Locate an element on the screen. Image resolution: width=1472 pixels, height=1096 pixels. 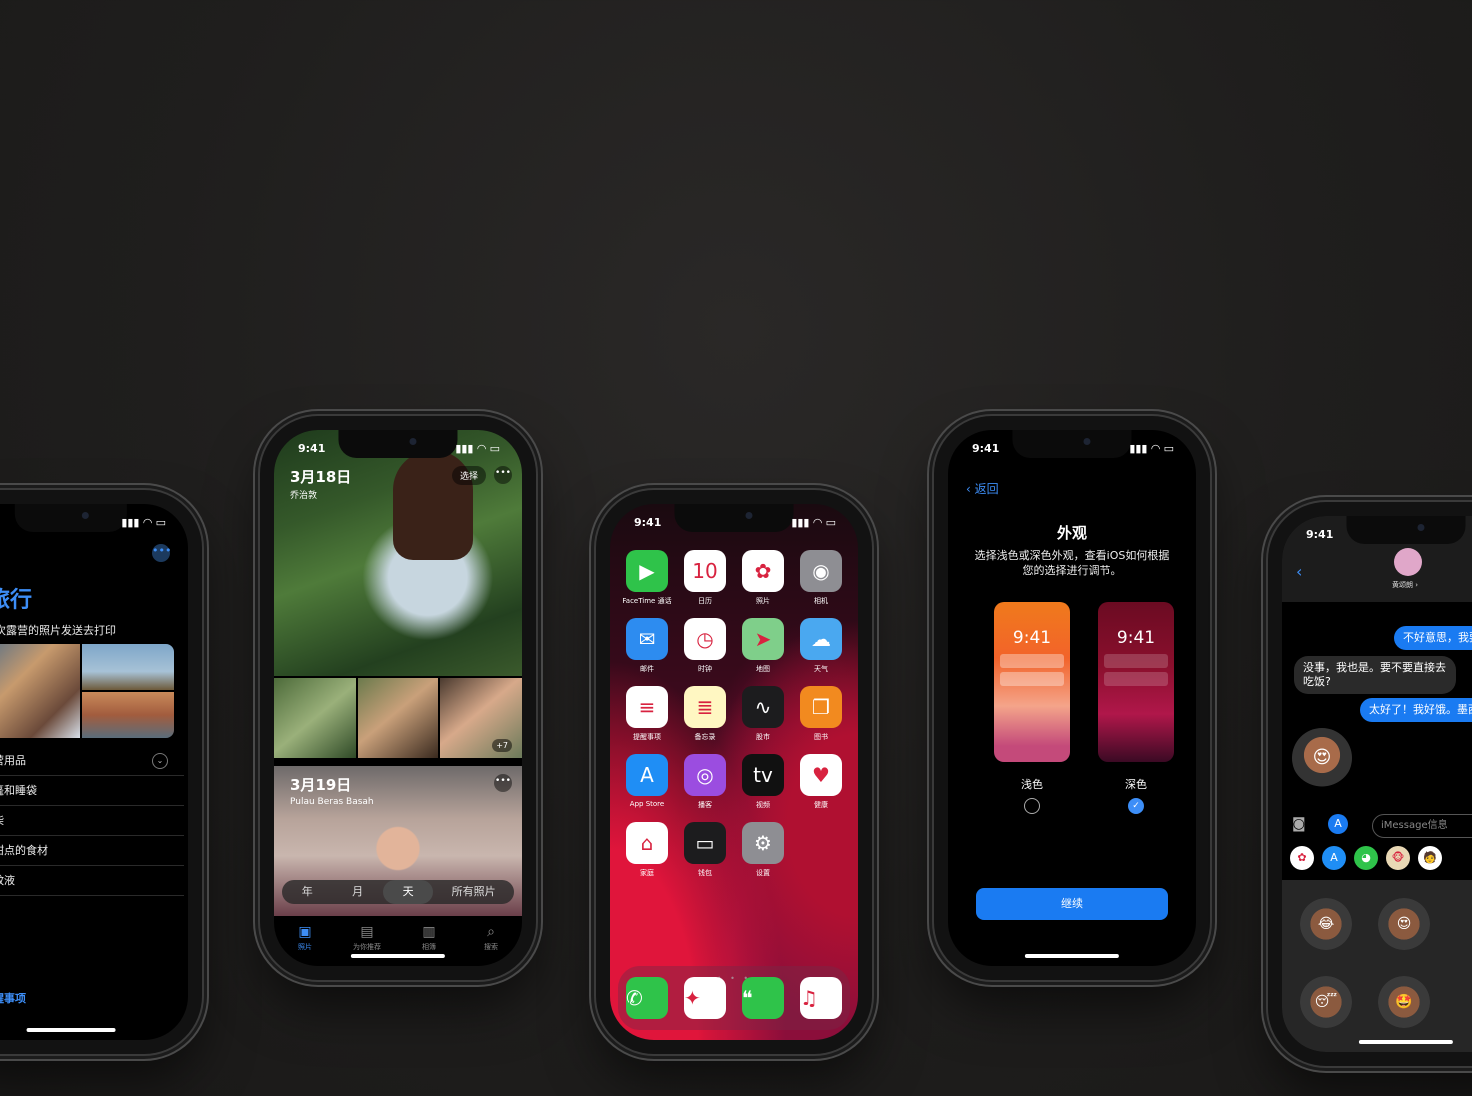
contact-name: 黄颂朗 › is located at coordinates (1405, 585).